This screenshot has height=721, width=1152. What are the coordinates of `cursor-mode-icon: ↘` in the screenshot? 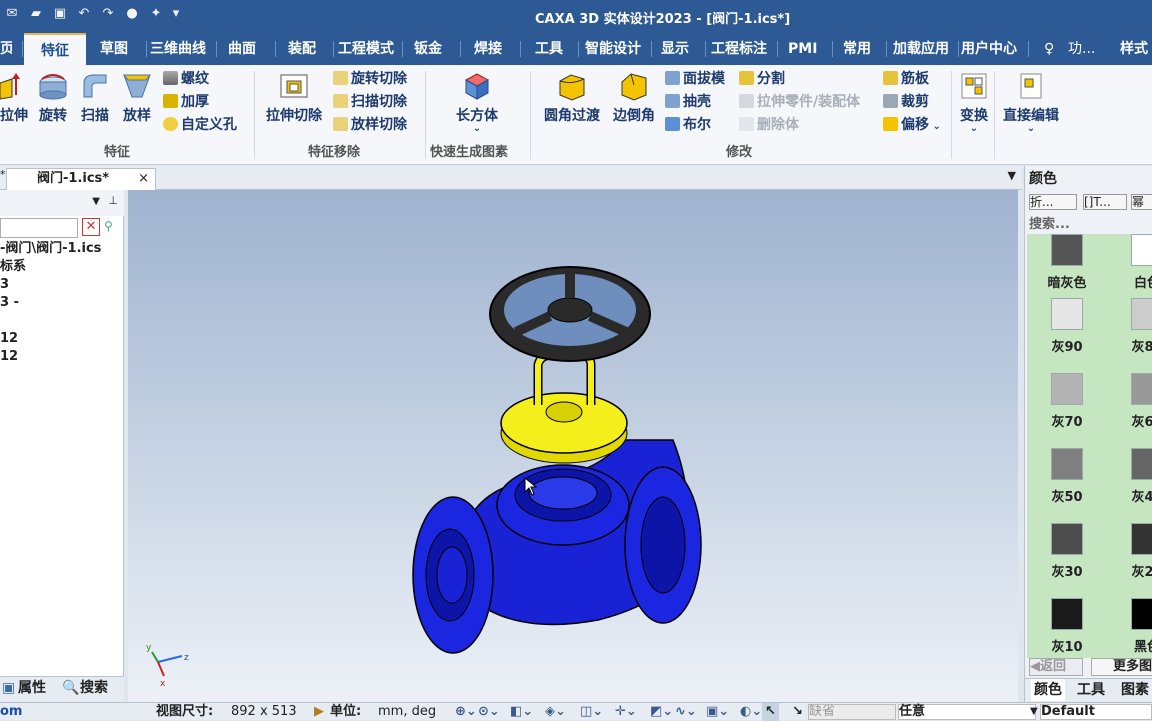 It's located at (797, 712).